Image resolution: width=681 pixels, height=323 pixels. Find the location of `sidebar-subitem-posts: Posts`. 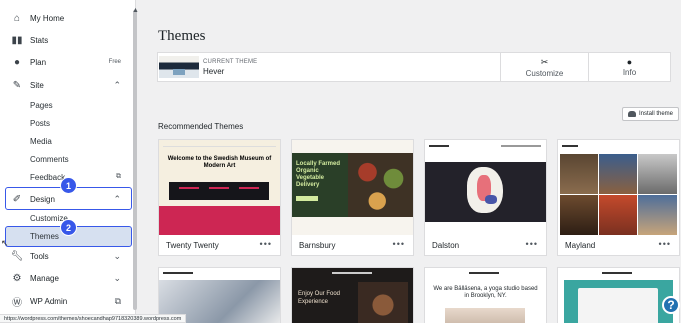

sidebar-subitem-posts: Posts is located at coordinates (66, 123).